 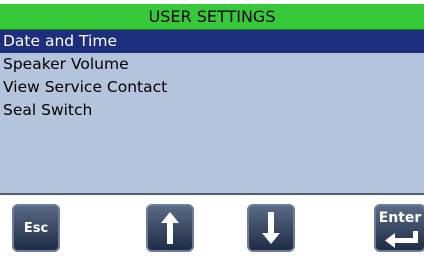 I want to click on menu-item-seal-switch: Seal Switch, so click(x=212, y=110).